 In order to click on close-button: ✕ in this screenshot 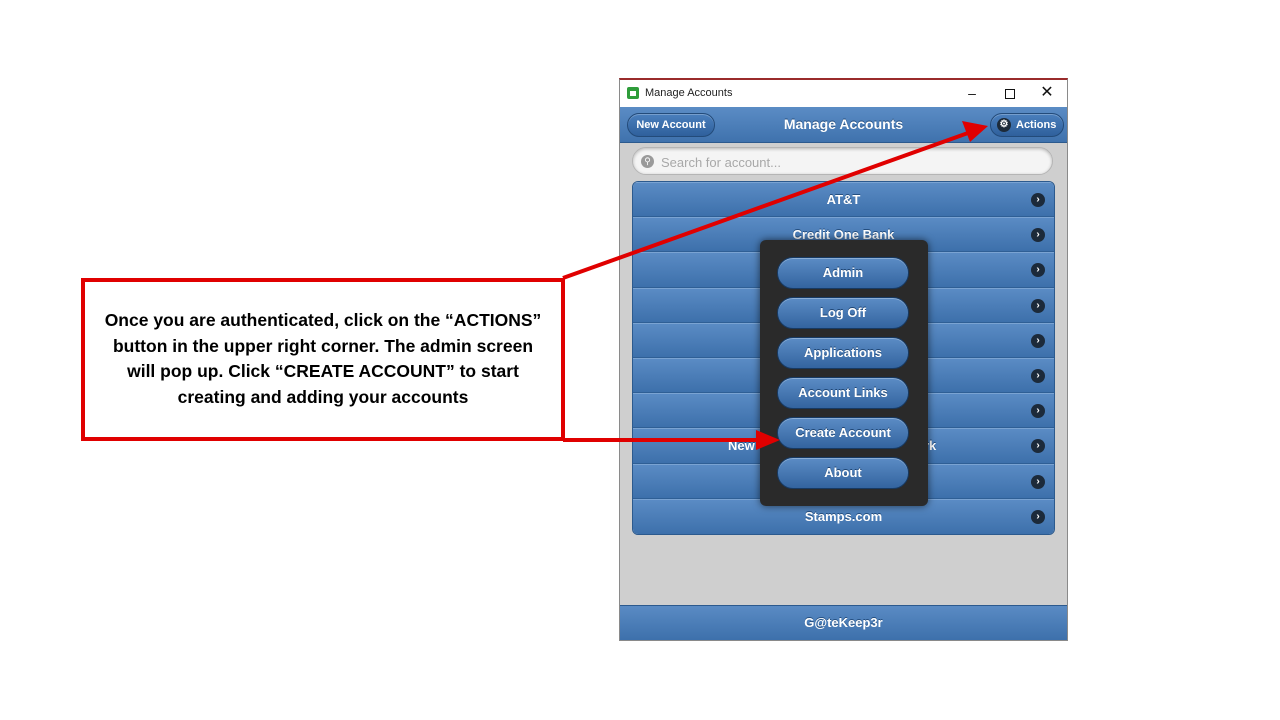, I will do `click(1047, 93)`.